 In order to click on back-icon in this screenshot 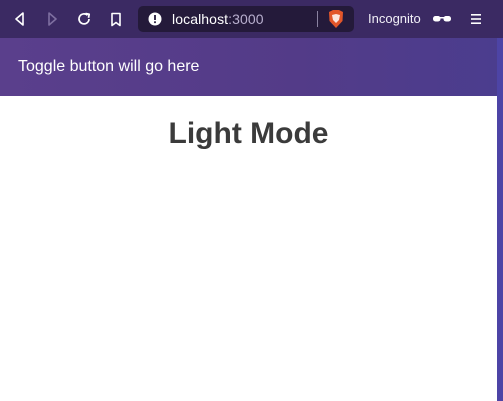, I will do `click(20, 19)`.